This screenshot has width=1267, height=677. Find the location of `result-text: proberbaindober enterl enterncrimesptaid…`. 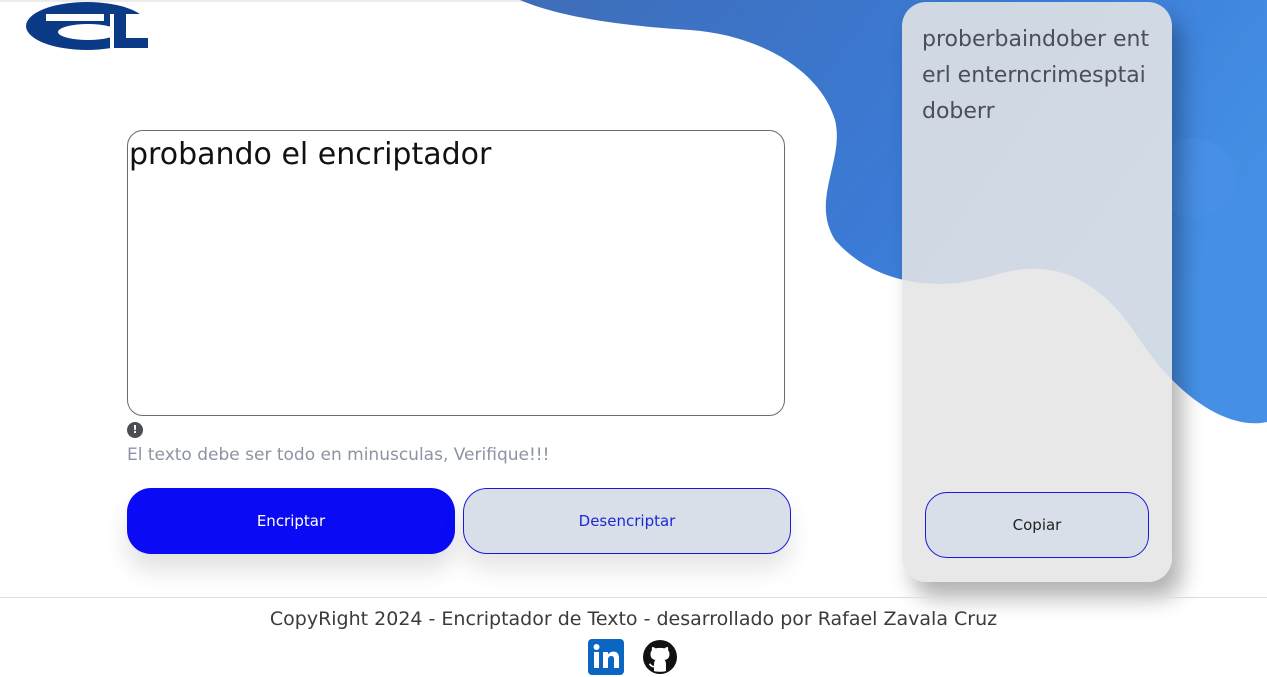

result-text: proberbaindober enterl enterncrimesptaid… is located at coordinates (1036, 75).